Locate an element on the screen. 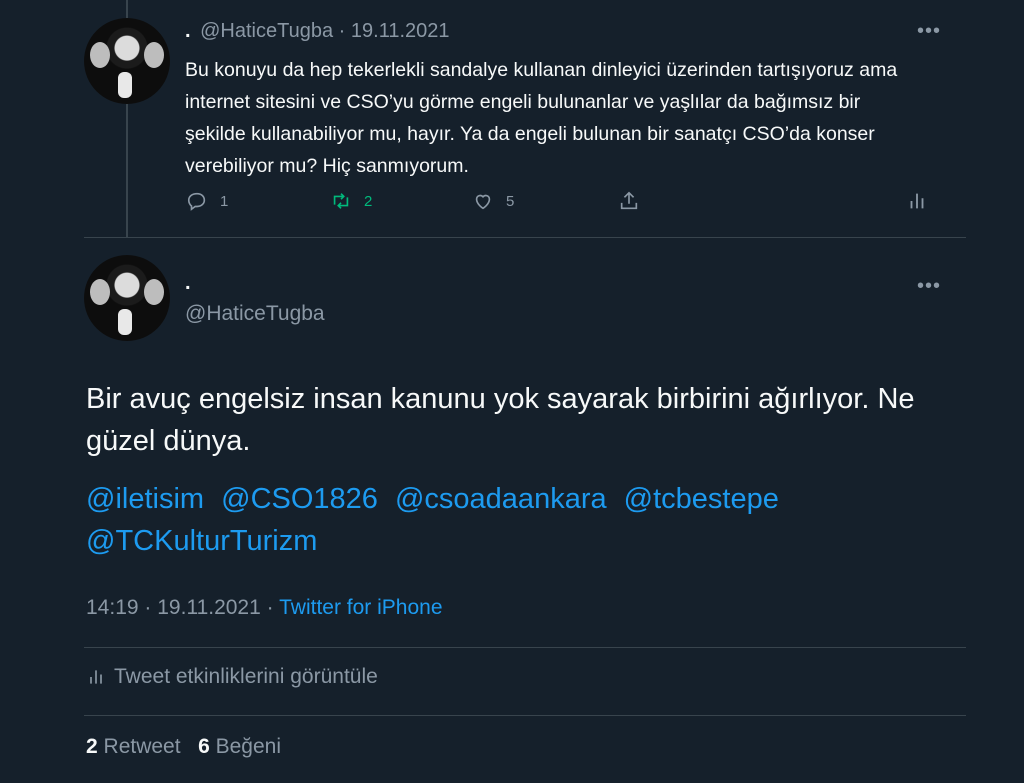 The width and height of the screenshot is (1024, 783). like-count: 5 is located at coordinates (510, 201).